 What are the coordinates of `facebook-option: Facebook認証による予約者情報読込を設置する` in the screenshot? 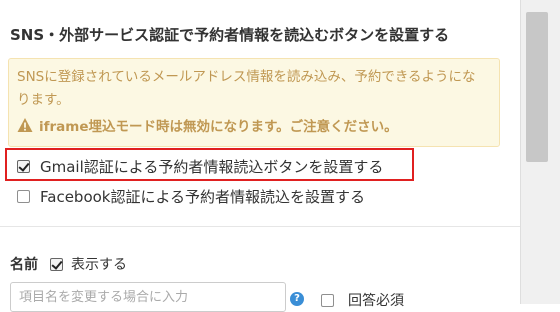 It's located at (191, 196).